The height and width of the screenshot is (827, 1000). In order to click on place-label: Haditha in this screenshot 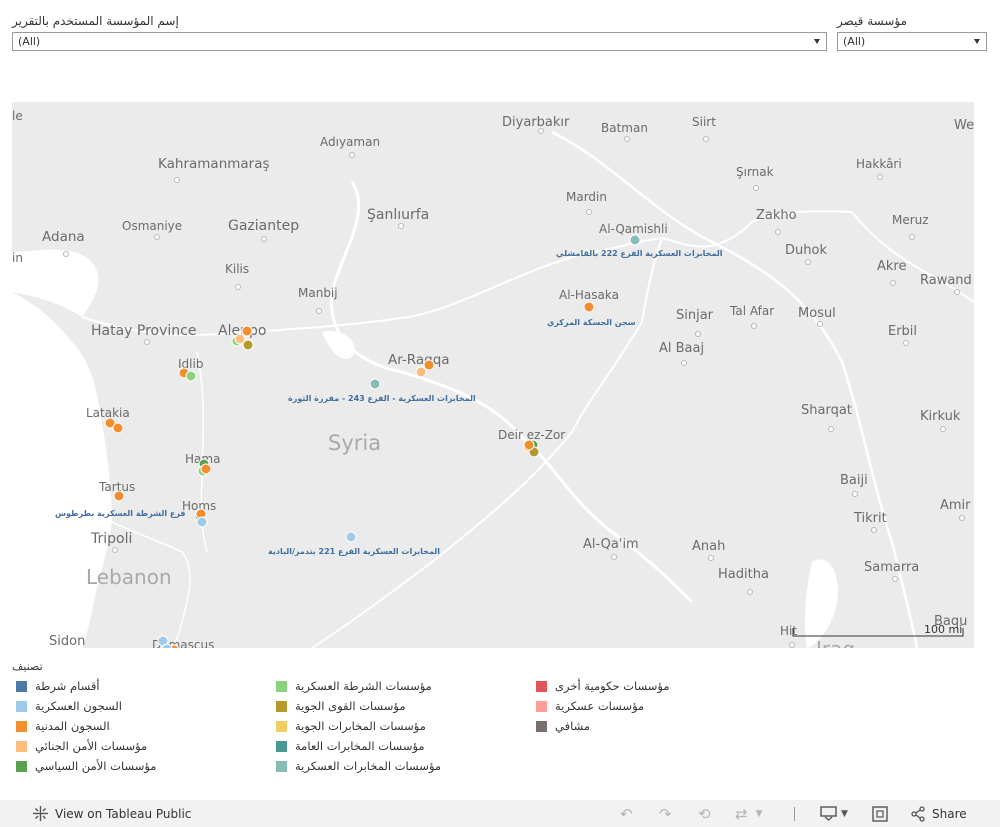, I will do `click(743, 574)`.